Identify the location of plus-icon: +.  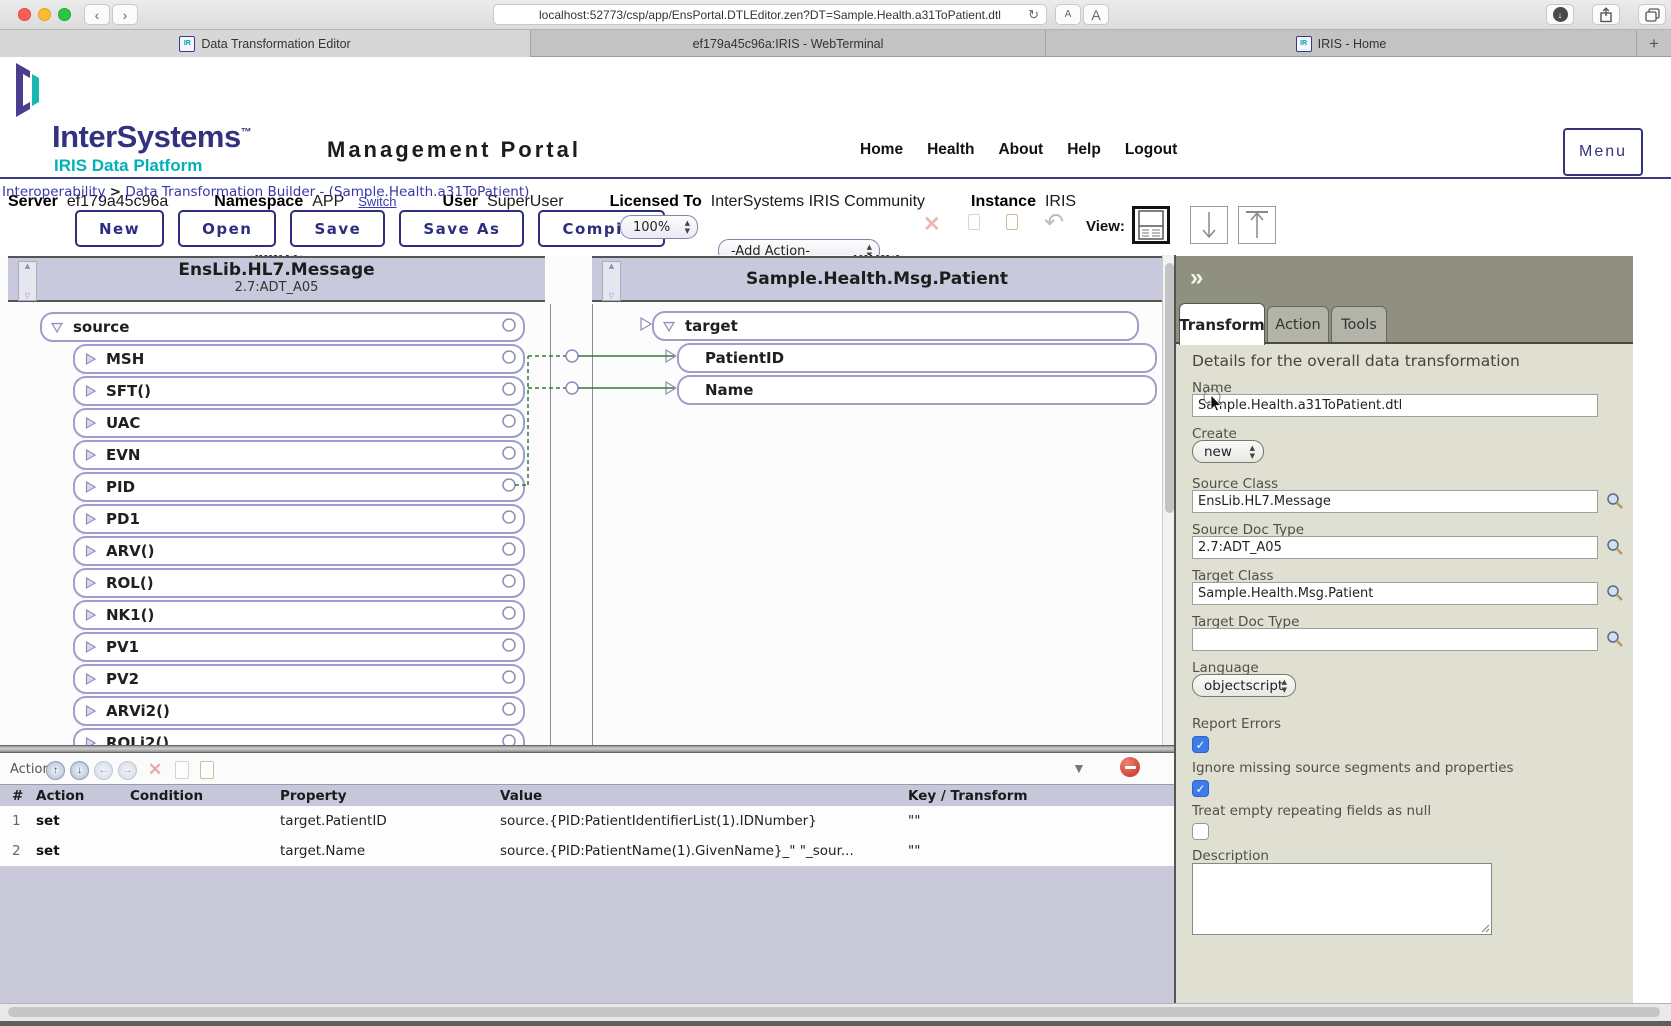
(1654, 43).